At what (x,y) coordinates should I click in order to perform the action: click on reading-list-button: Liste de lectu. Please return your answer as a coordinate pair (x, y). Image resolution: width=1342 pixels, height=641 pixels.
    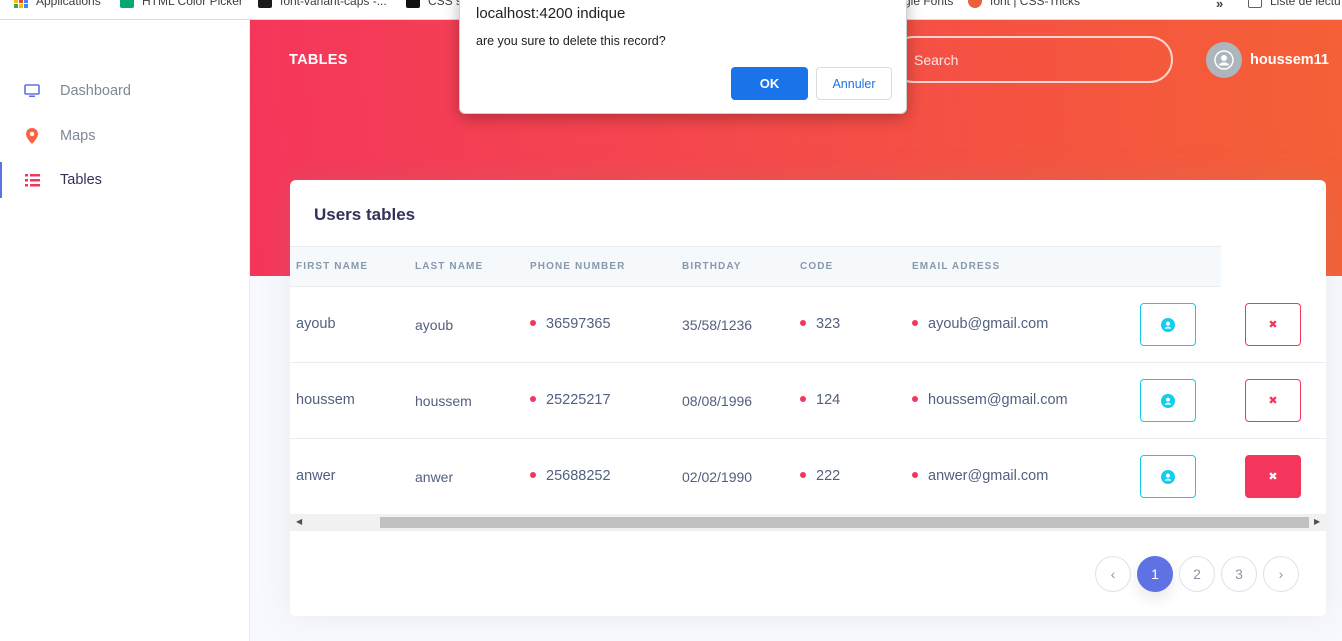
    Looking at the image, I should click on (1294, 4).